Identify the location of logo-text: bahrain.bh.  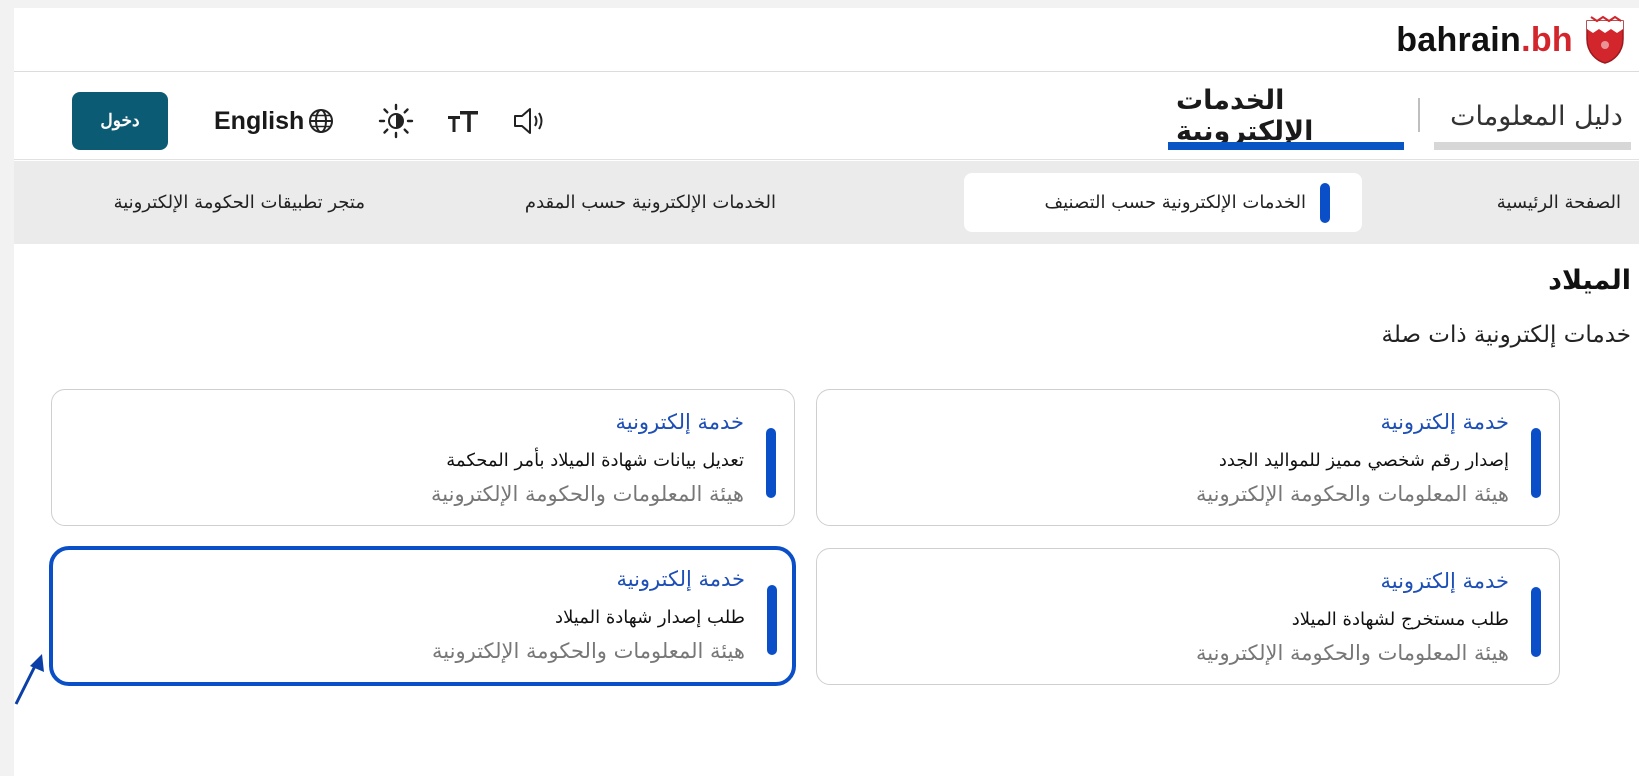
(1484, 39).